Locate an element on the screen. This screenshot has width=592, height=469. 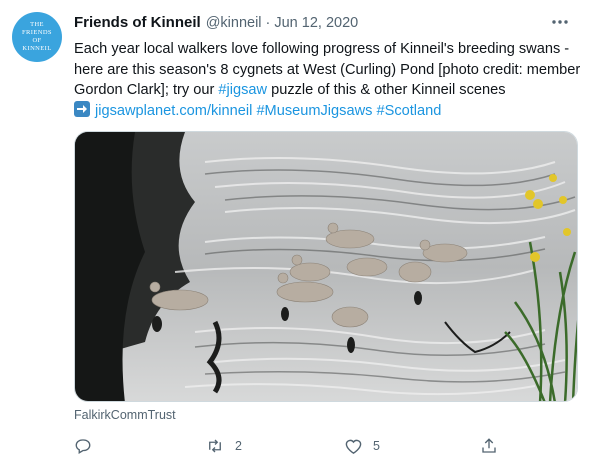
reply-icon is located at coordinates (83, 446).